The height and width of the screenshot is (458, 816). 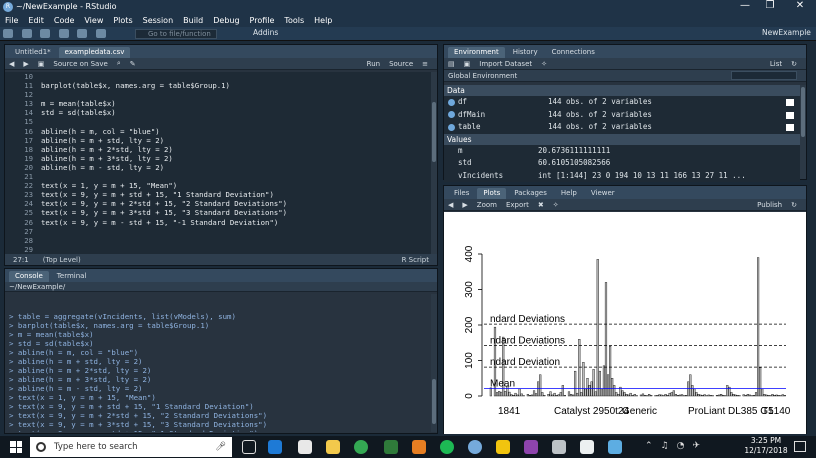 What do you see at coordinates (100, 33) in the screenshot?
I see `print-icon` at bounding box center [100, 33].